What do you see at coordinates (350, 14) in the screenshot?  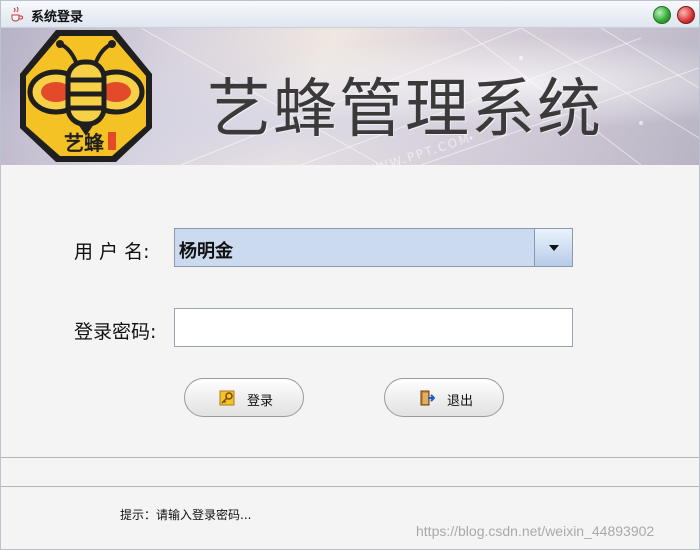 I see `title-bar: 系统登录` at bounding box center [350, 14].